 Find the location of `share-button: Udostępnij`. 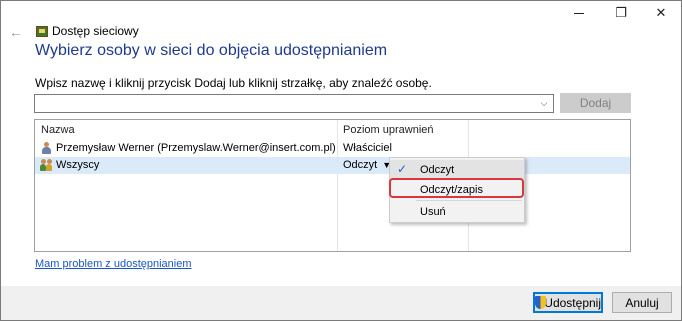

share-button: Udostępnij is located at coordinates (568, 302).